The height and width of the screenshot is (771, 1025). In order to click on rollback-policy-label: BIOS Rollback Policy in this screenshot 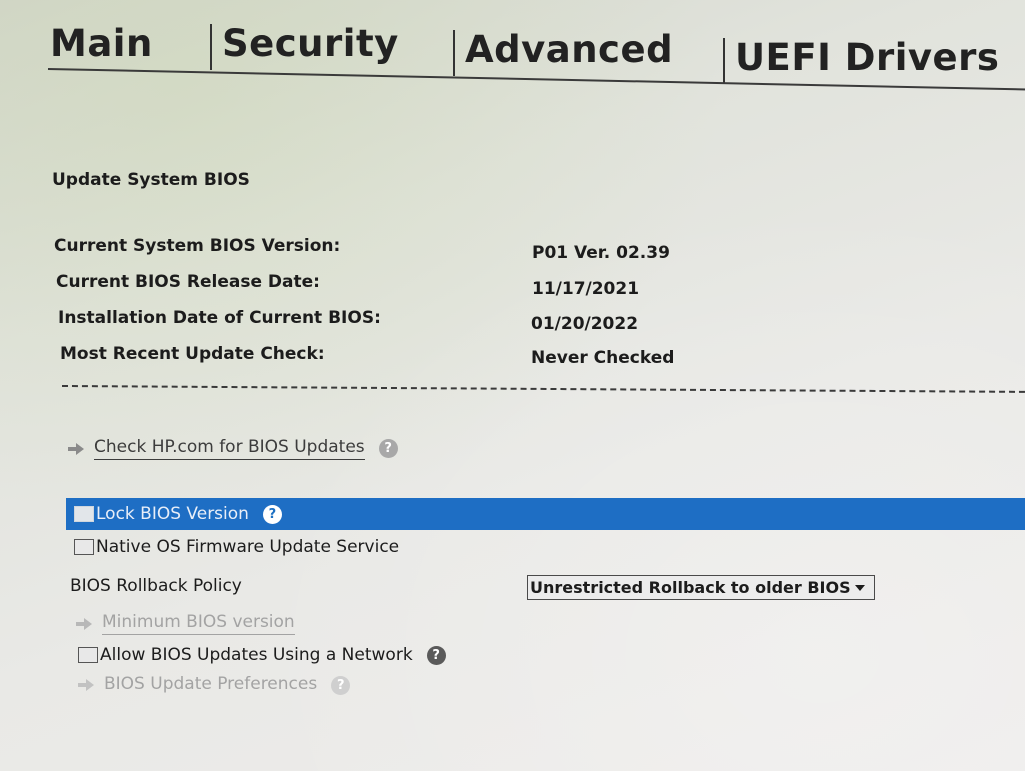, I will do `click(156, 586)`.